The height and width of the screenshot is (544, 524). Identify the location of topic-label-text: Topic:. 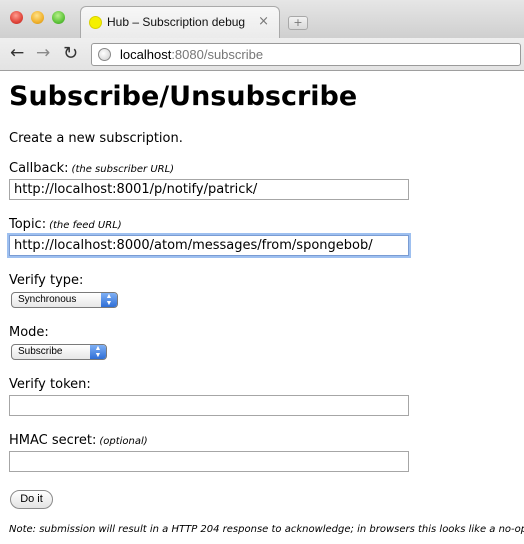
(28, 224).